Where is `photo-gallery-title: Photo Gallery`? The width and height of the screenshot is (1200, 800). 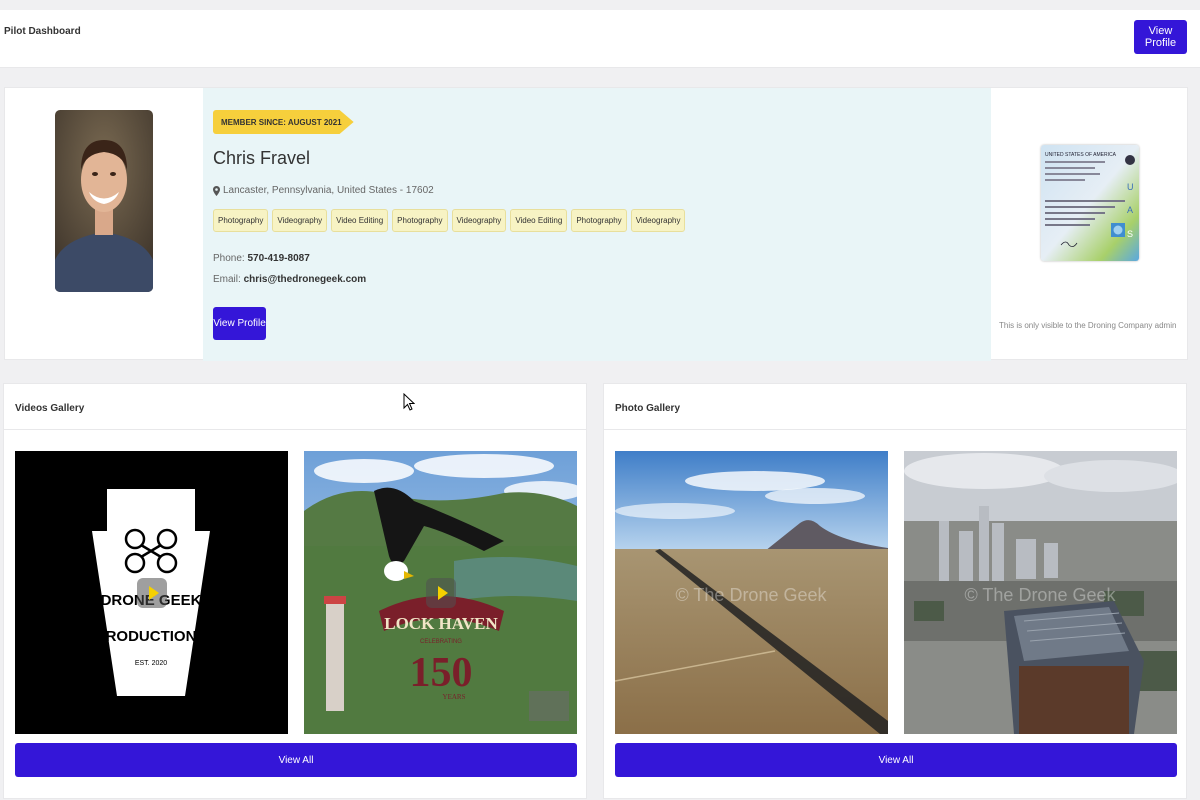
photo-gallery-title: Photo Gallery is located at coordinates (648, 408).